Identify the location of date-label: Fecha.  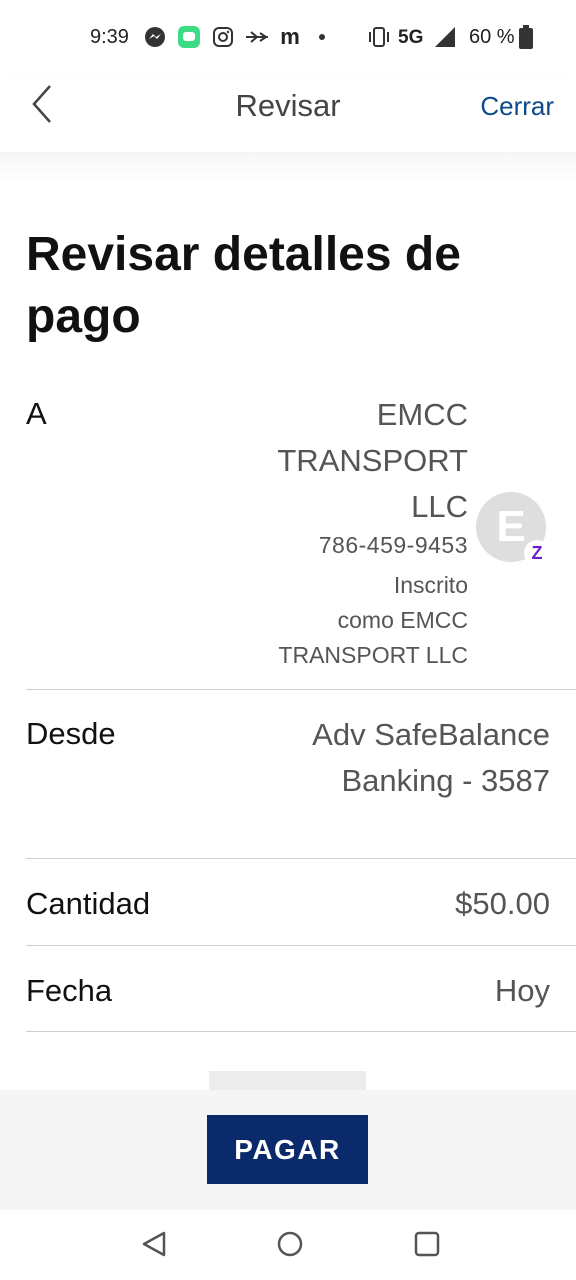
(69, 990).